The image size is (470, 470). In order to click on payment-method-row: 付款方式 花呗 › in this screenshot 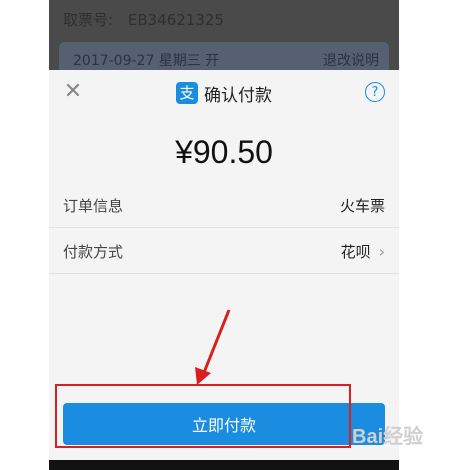, I will do `click(224, 252)`.